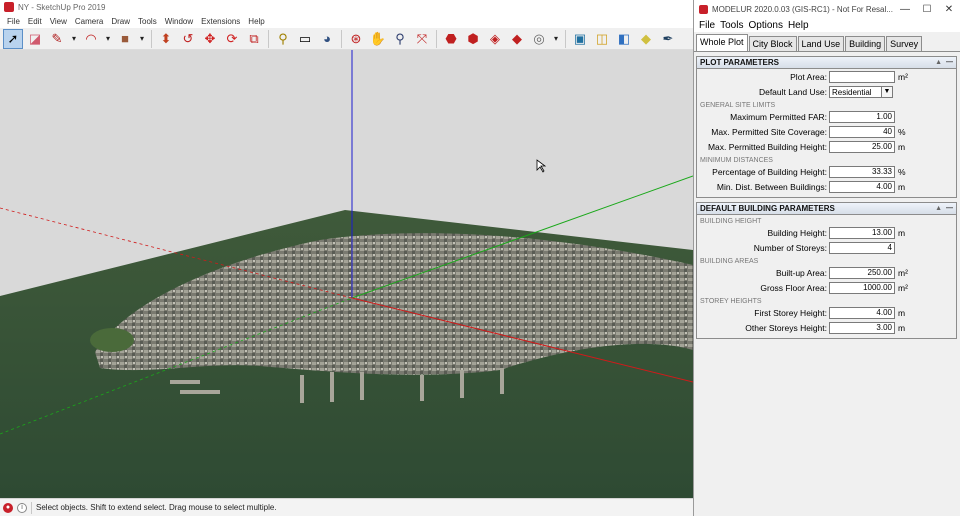  I want to click on chevron-down-icon: ▼, so click(886, 92).